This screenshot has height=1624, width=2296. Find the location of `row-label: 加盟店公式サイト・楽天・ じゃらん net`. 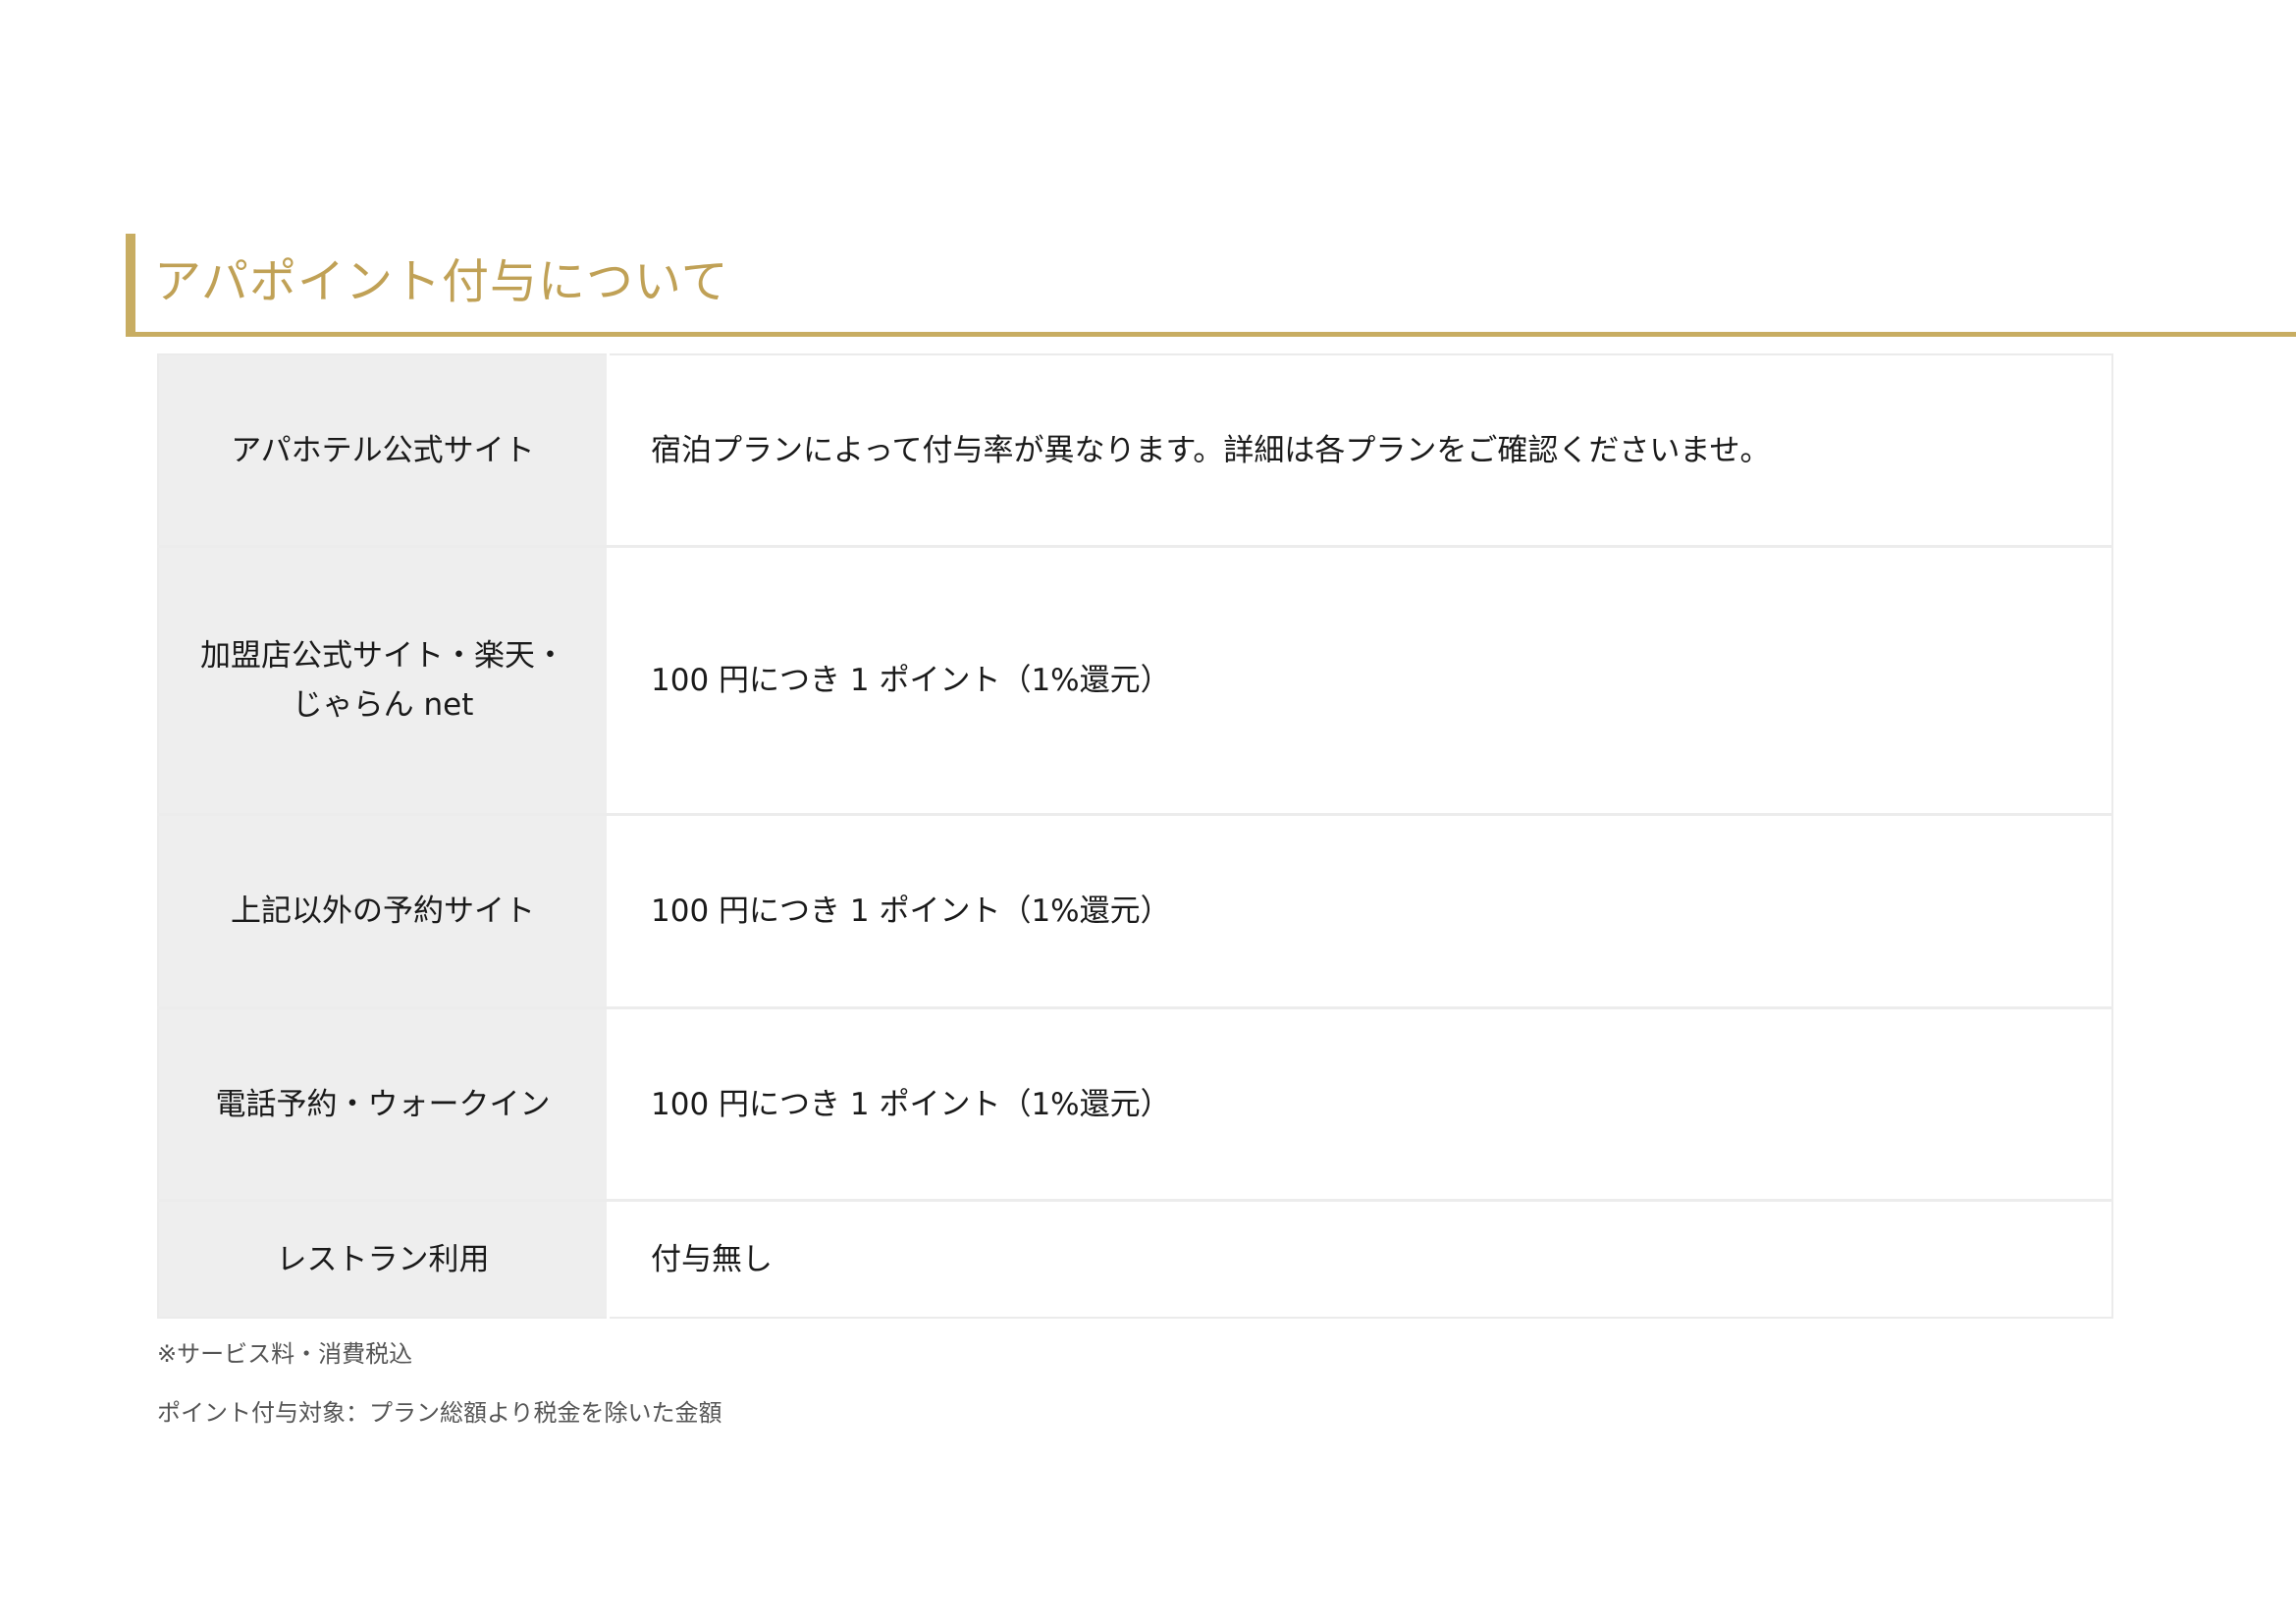

row-label: 加盟店公式サイト・楽天・ じゃらん net is located at coordinates (384, 681).